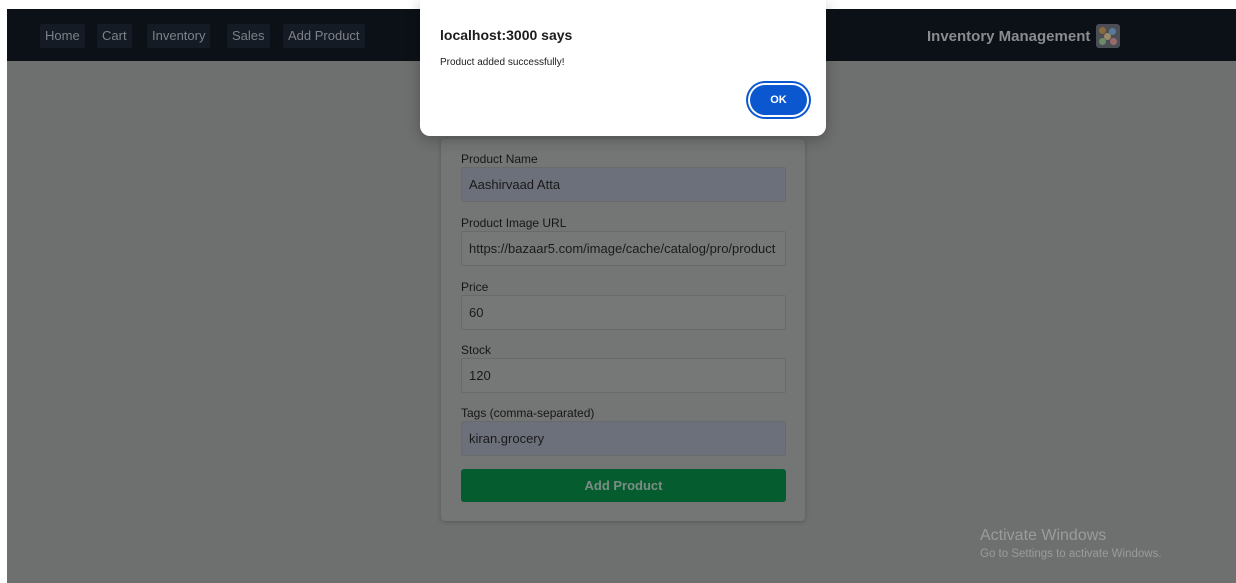 This screenshot has height=583, width=1236. I want to click on nav-link-sales: Sales, so click(248, 36).